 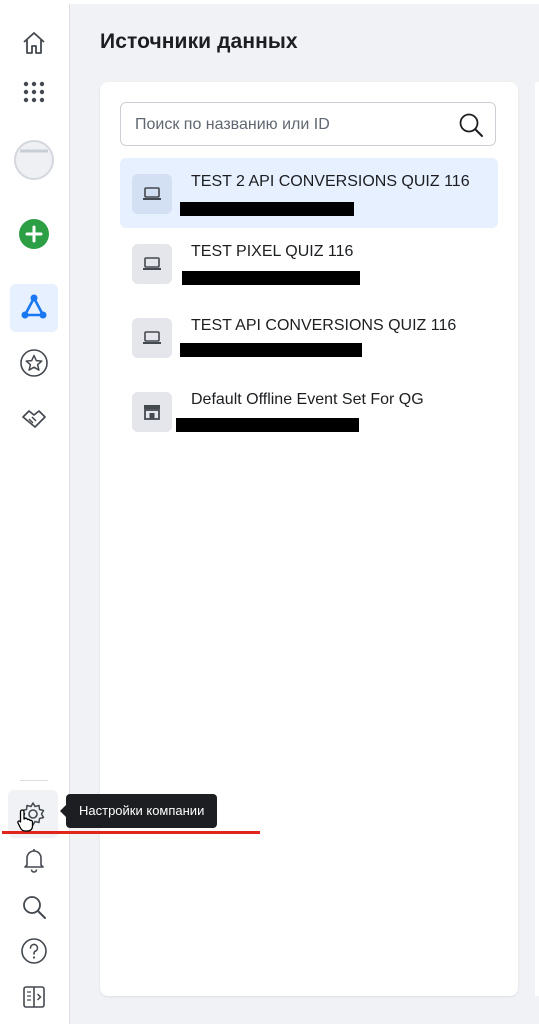 What do you see at coordinates (34, 860) in the screenshot?
I see `bell-icon` at bounding box center [34, 860].